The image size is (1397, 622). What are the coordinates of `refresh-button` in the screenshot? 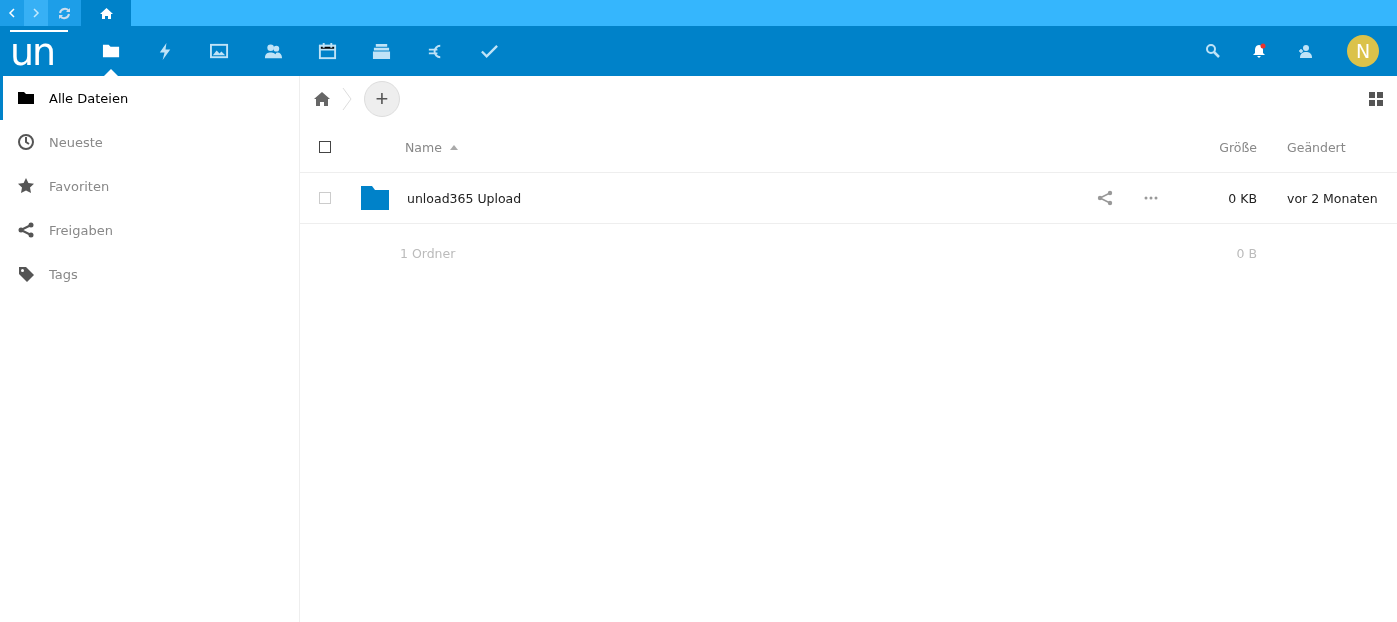 It's located at (64, 13).